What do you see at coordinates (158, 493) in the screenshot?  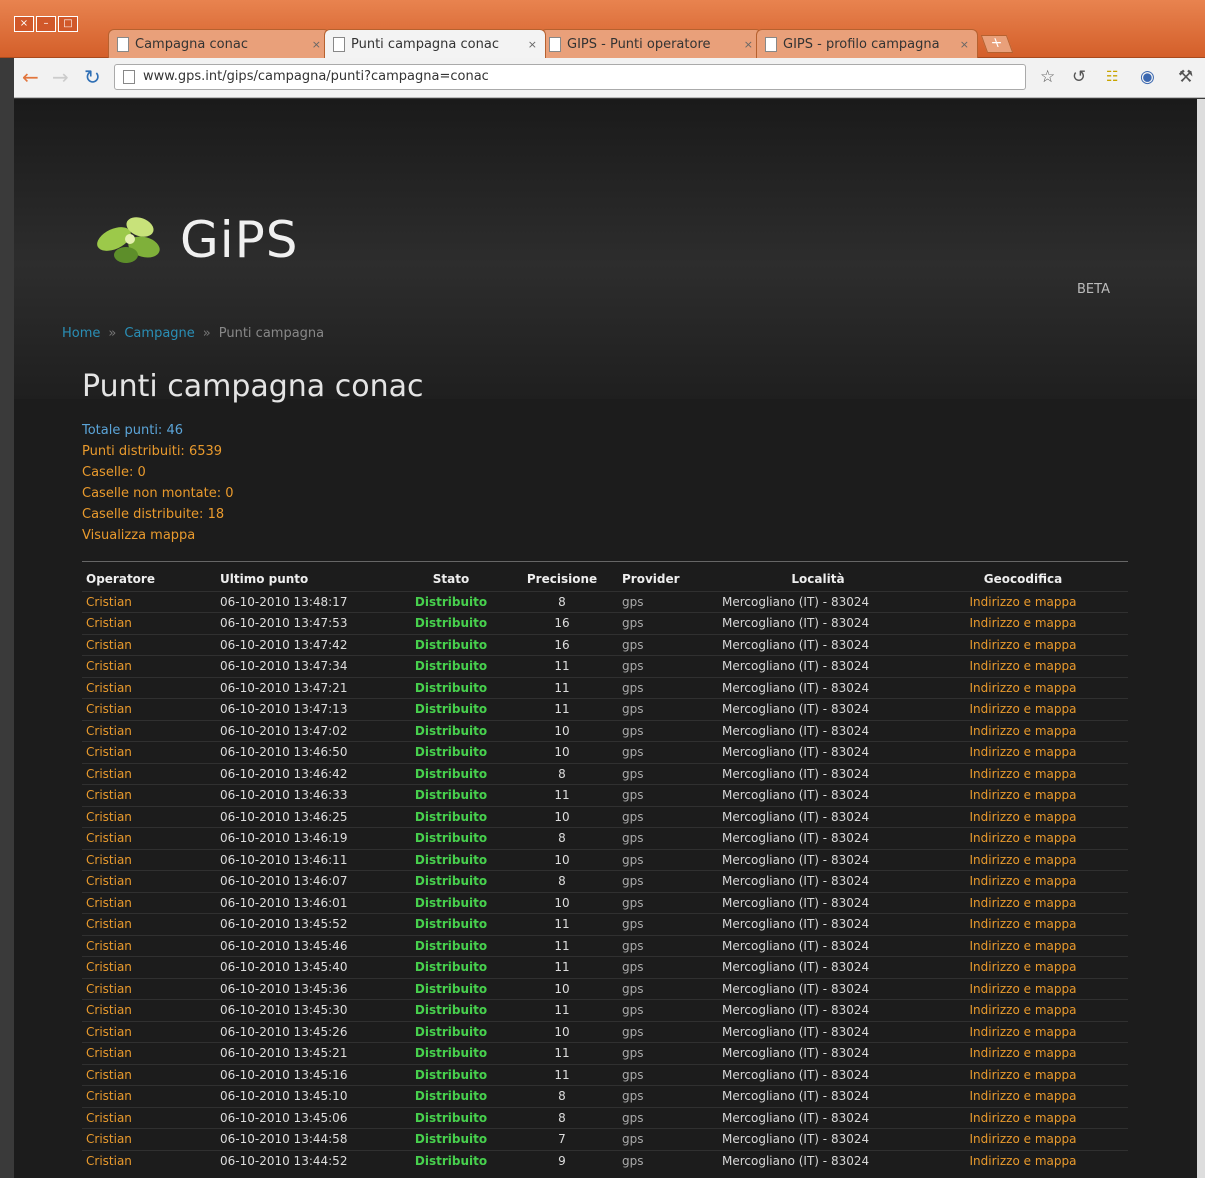 I see `stat-unmounted-boxes: Caselle non montate: 0` at bounding box center [158, 493].